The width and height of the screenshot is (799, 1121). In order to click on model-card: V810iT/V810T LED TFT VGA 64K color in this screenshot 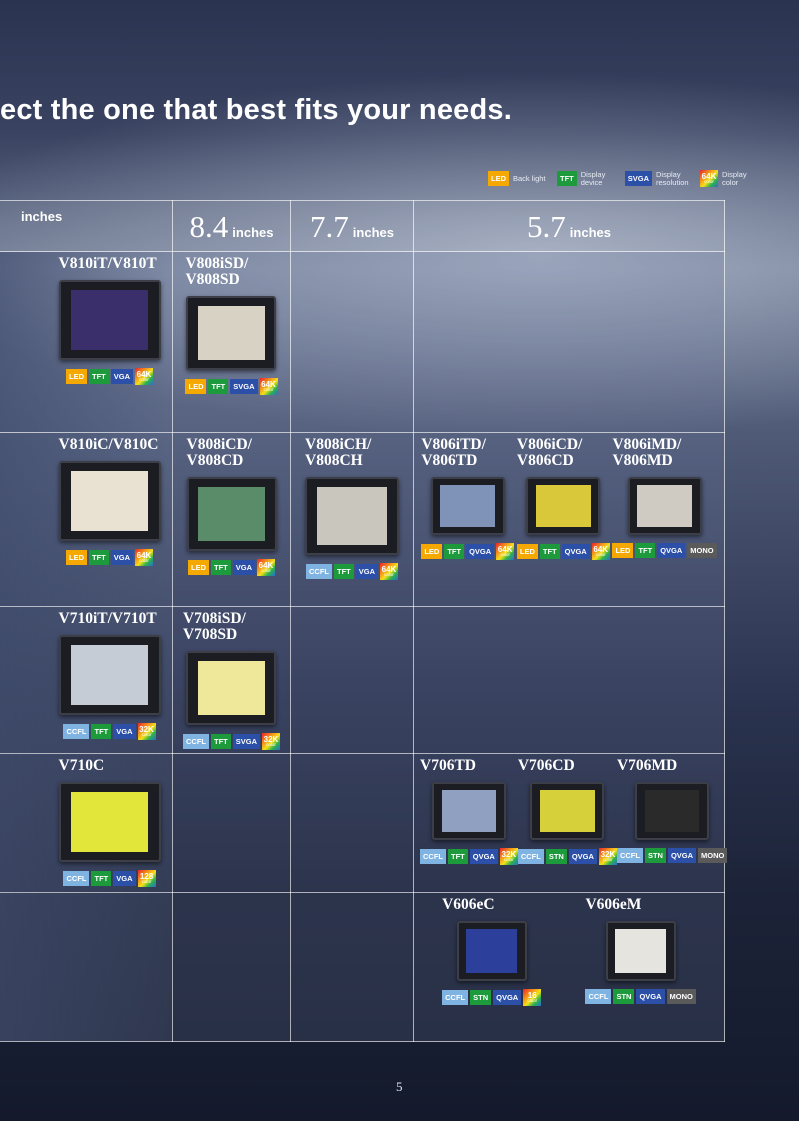, I will do `click(109, 320)`.